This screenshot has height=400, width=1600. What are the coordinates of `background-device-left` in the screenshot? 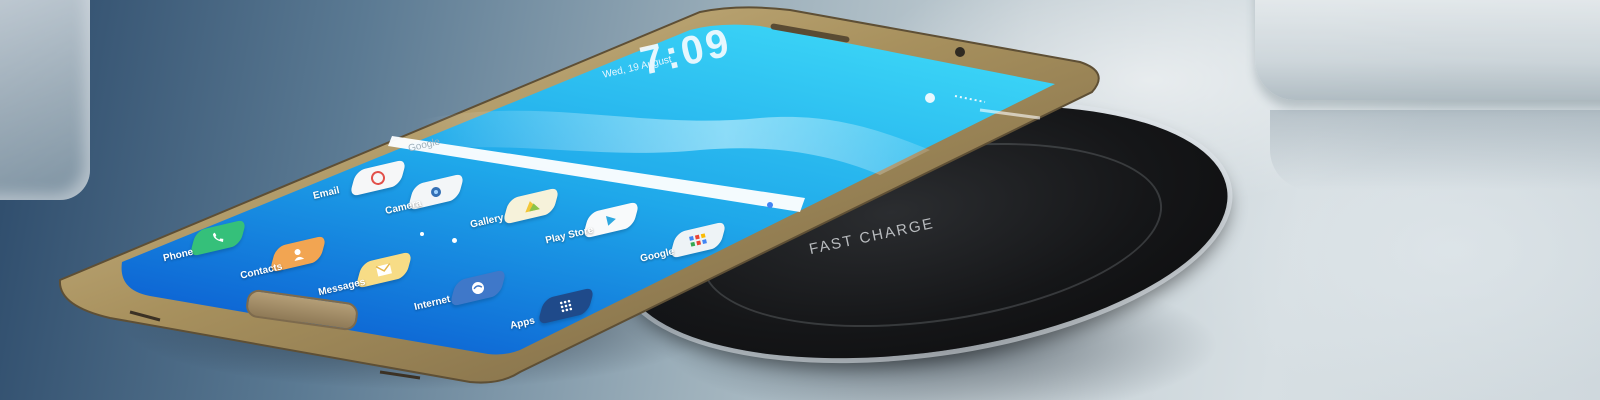 It's located at (45, 100).